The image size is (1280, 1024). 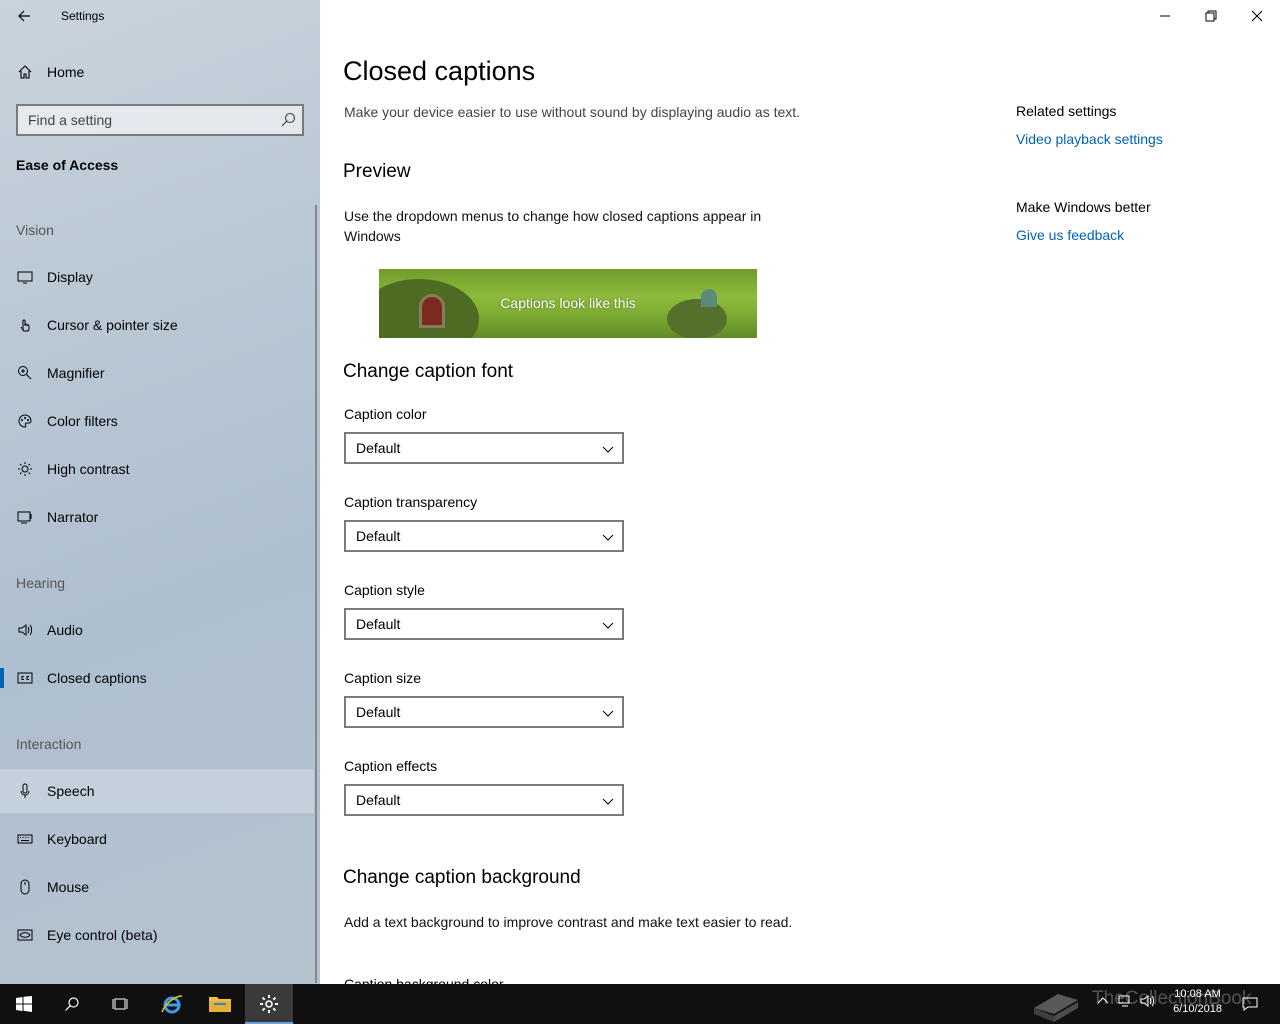 I want to click on closed-captions-icon, so click(x=25, y=678).